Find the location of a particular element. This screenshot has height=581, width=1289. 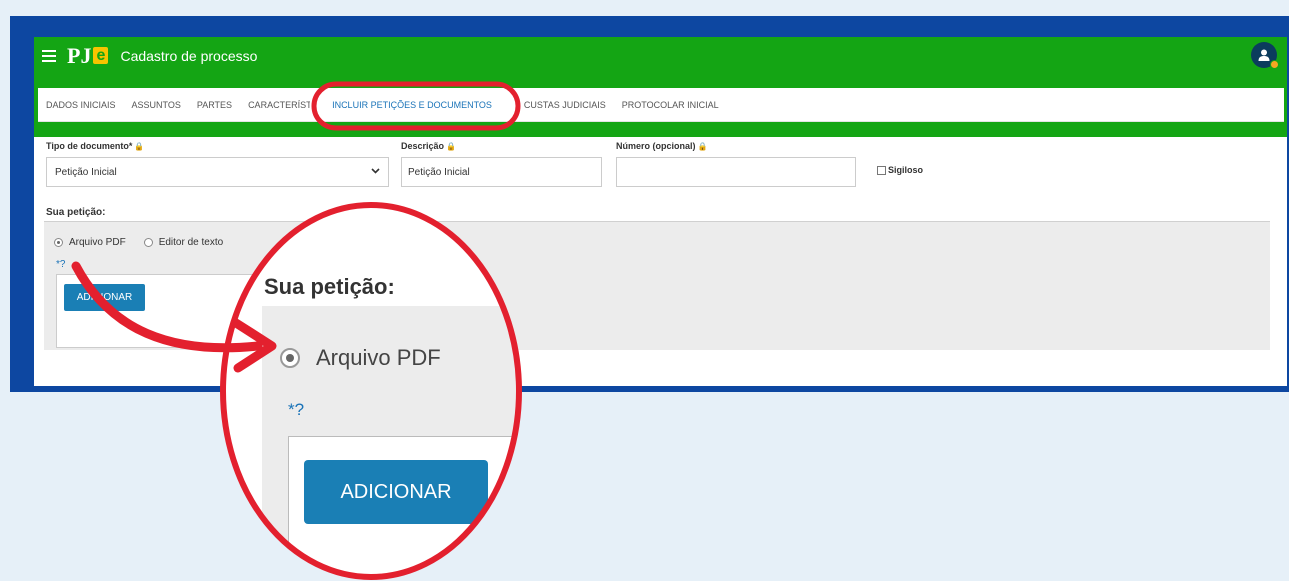

radio-editor-texto-label: Editor de texto is located at coordinates (191, 242).